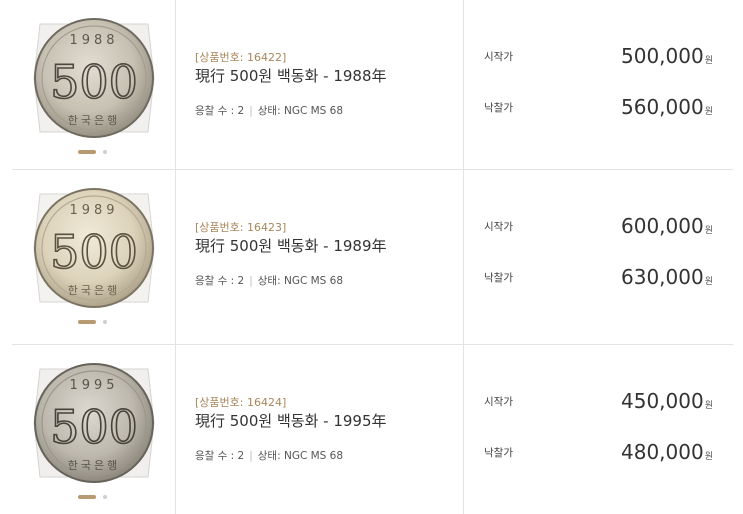 The width and height of the screenshot is (743, 514). What do you see at coordinates (662, 452) in the screenshot?
I see `final-price-value: 480,000` at bounding box center [662, 452].